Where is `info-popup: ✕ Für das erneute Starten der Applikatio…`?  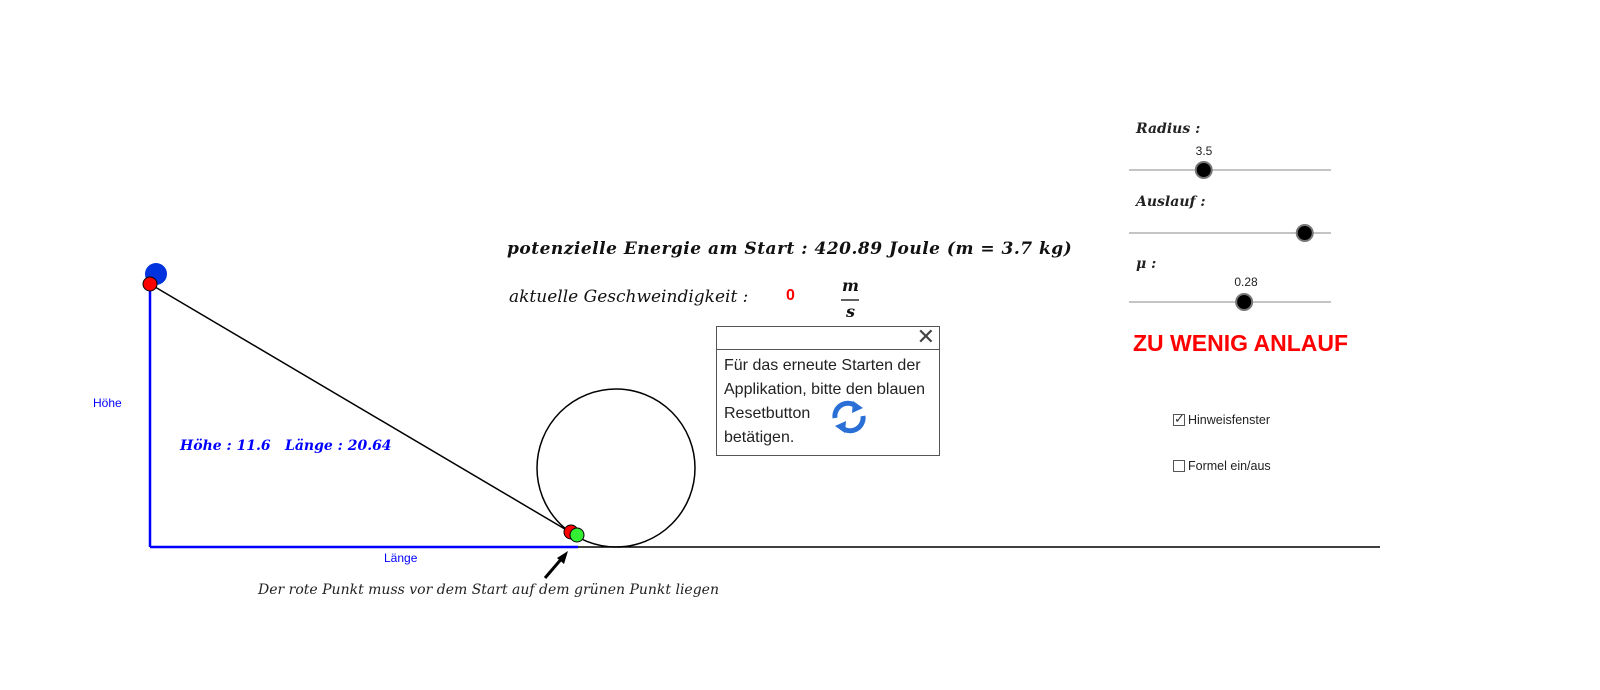 info-popup: ✕ Für das erneute Starten der Applikatio… is located at coordinates (828, 390).